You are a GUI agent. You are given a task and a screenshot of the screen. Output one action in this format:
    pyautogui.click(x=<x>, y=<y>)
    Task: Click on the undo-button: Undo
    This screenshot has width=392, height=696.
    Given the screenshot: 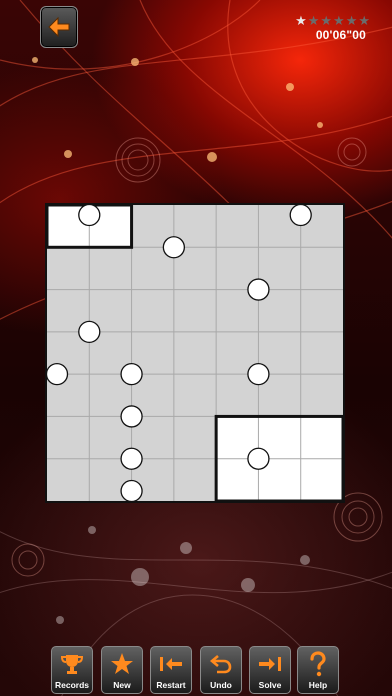 What is the action you would take?
    pyautogui.click(x=221, y=670)
    